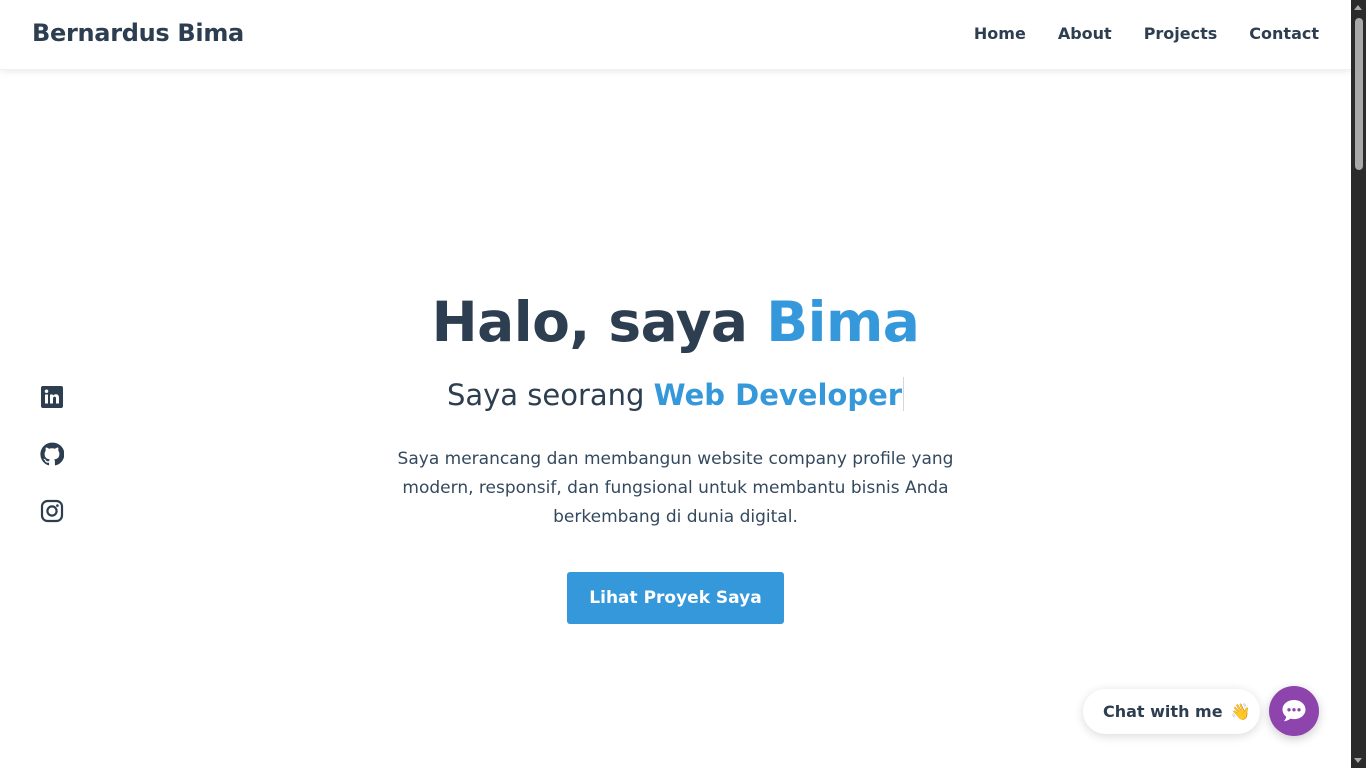  What do you see at coordinates (904, 394) in the screenshot?
I see `typing-cursor` at bounding box center [904, 394].